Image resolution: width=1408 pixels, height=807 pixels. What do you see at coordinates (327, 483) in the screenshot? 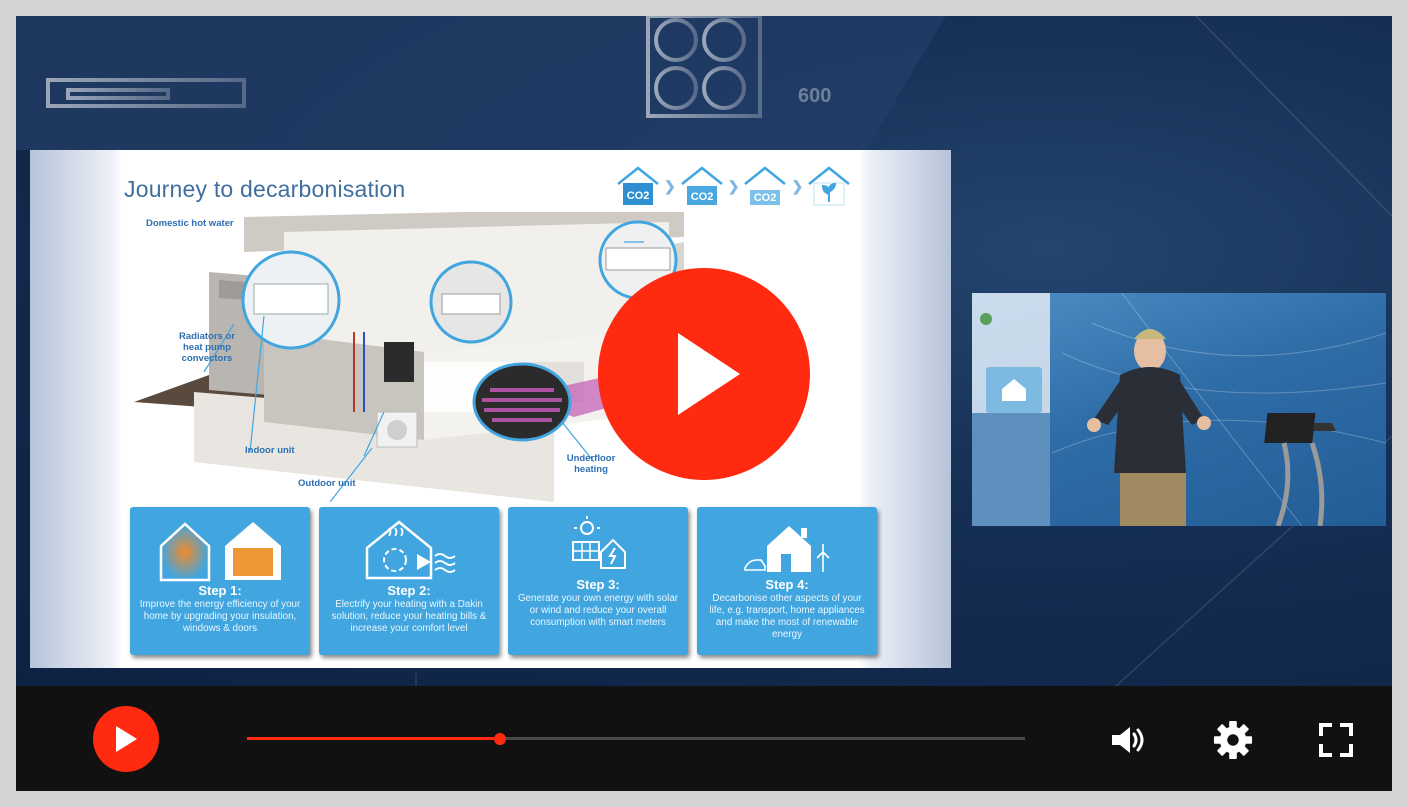
I see `callout-outdoor-unit: Outdoor unit` at bounding box center [327, 483].